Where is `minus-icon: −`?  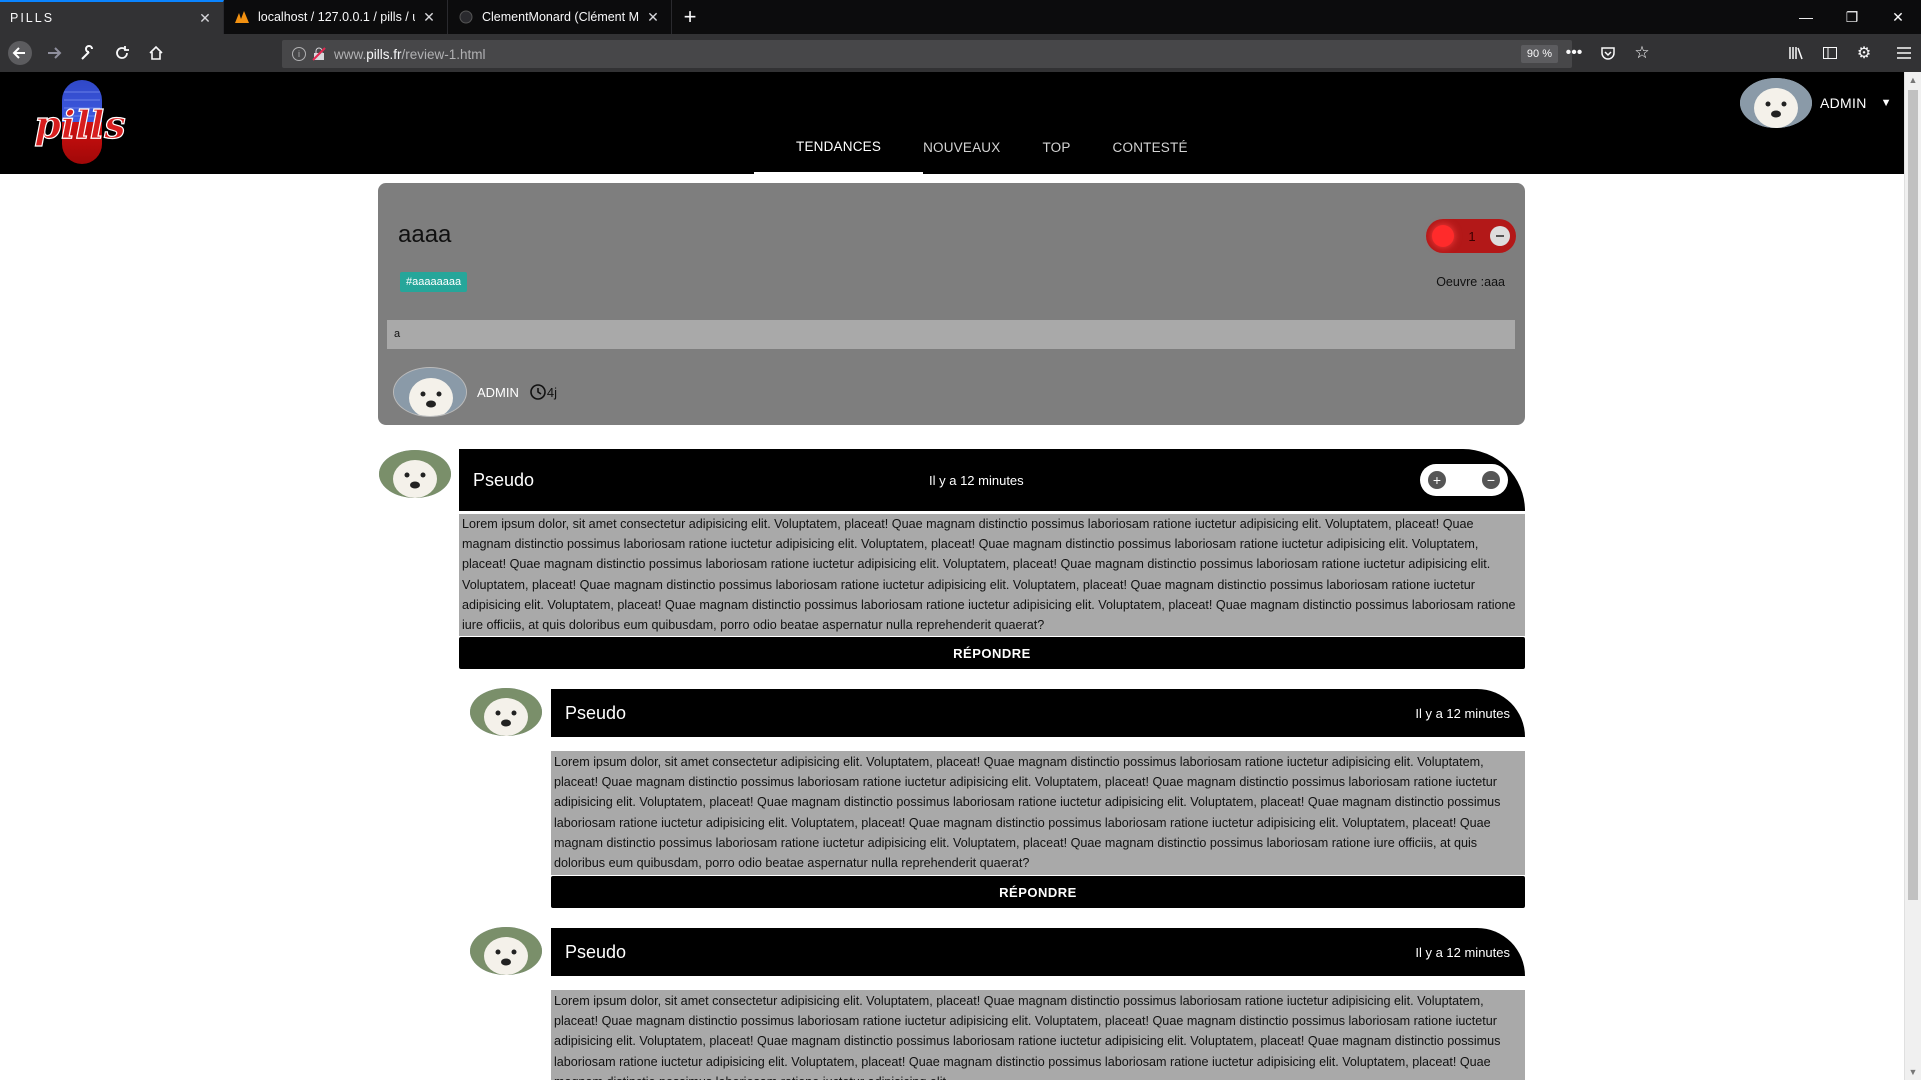 minus-icon: − is located at coordinates (1491, 480).